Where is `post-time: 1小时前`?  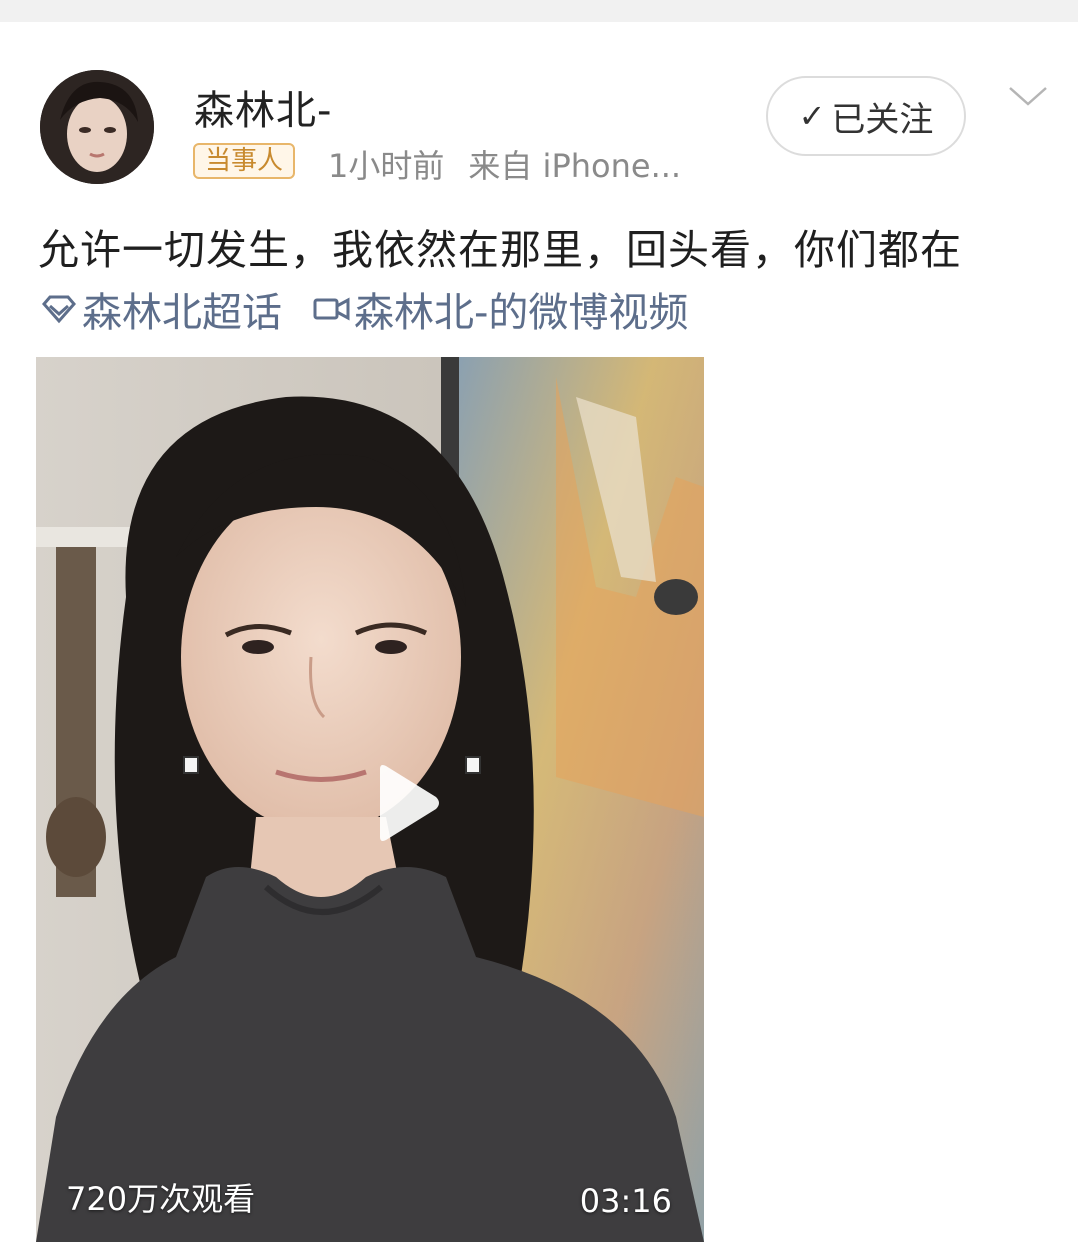
post-time: 1小时前 is located at coordinates (386, 166).